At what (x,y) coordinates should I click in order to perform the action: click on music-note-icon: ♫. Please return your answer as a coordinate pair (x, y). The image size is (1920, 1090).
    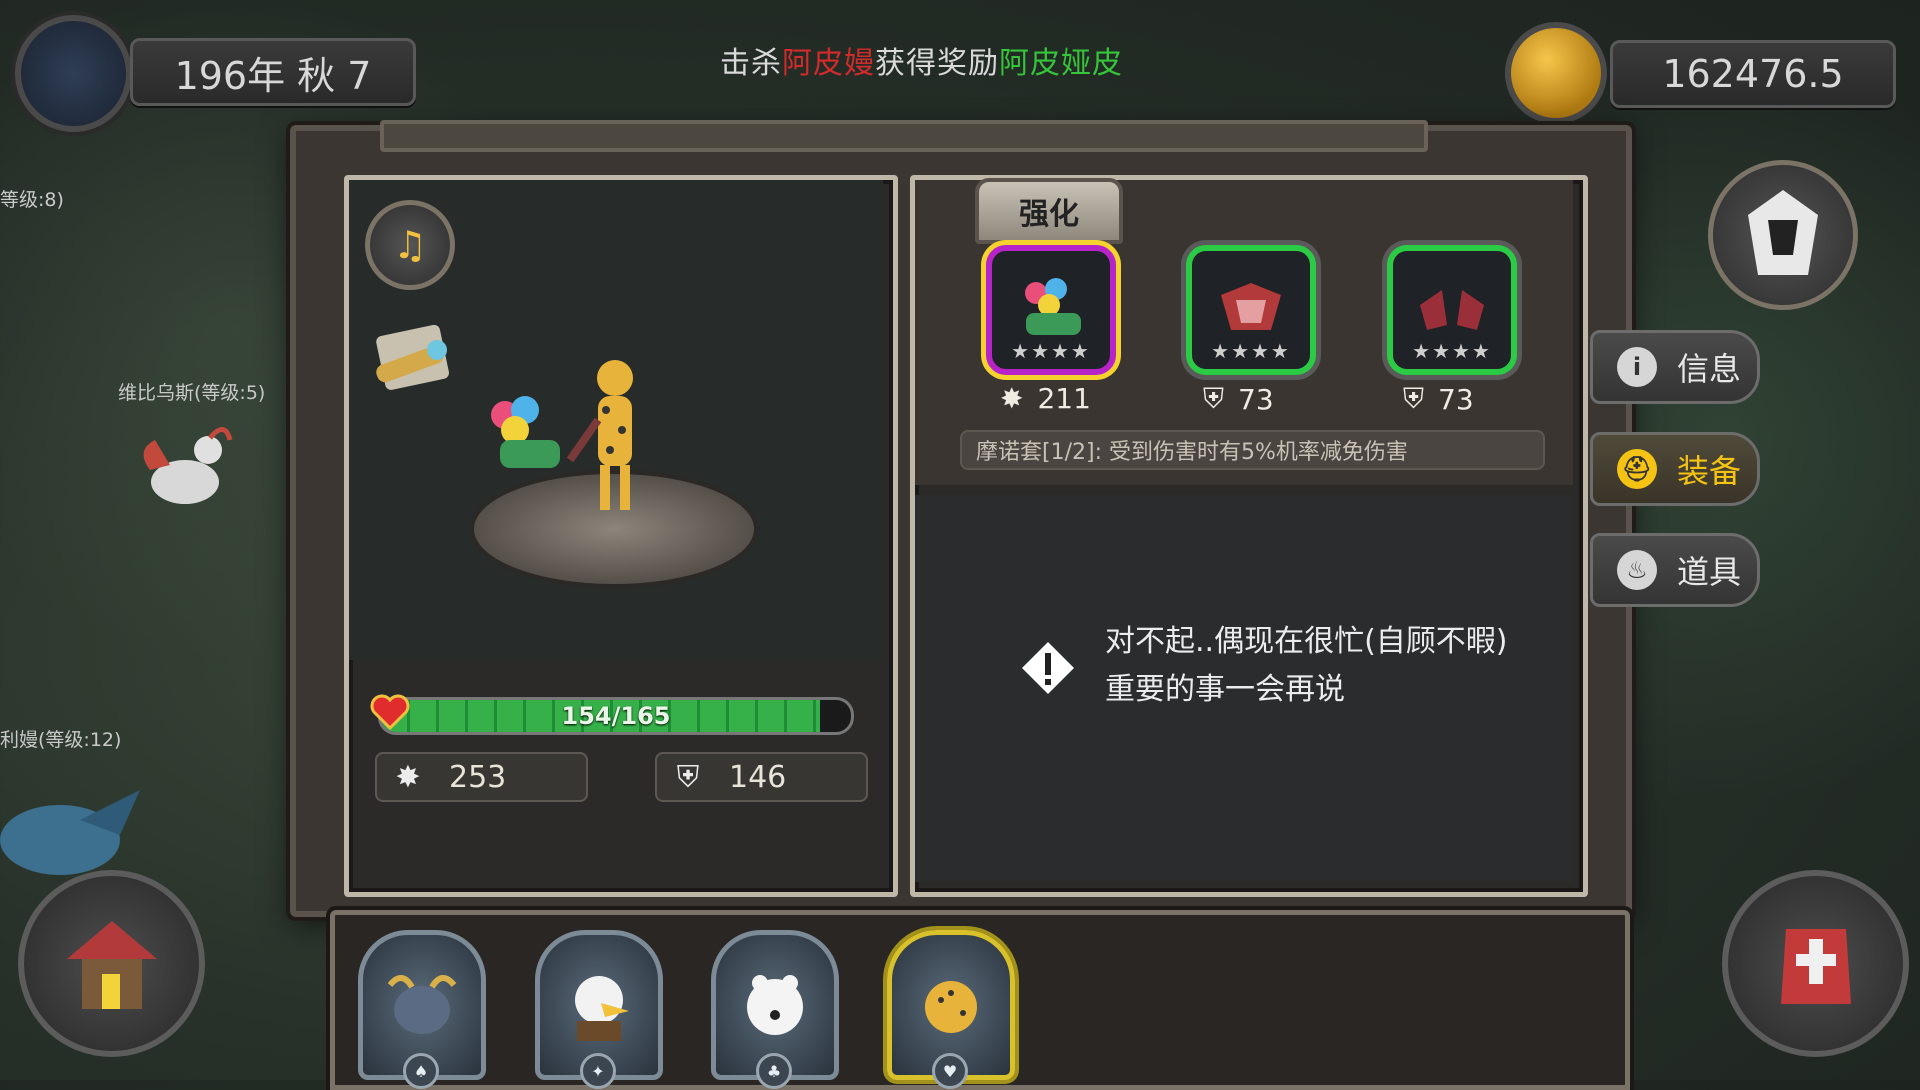
    Looking at the image, I should click on (410, 245).